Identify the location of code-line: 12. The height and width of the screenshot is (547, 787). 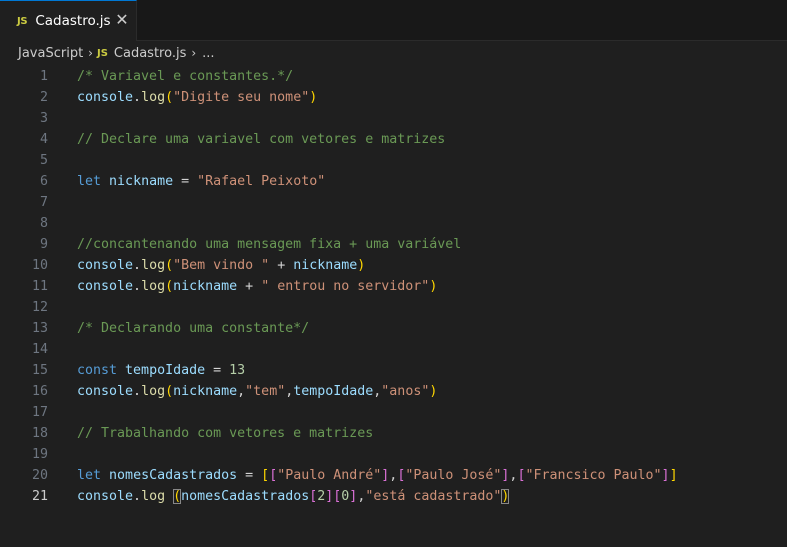
(393, 307).